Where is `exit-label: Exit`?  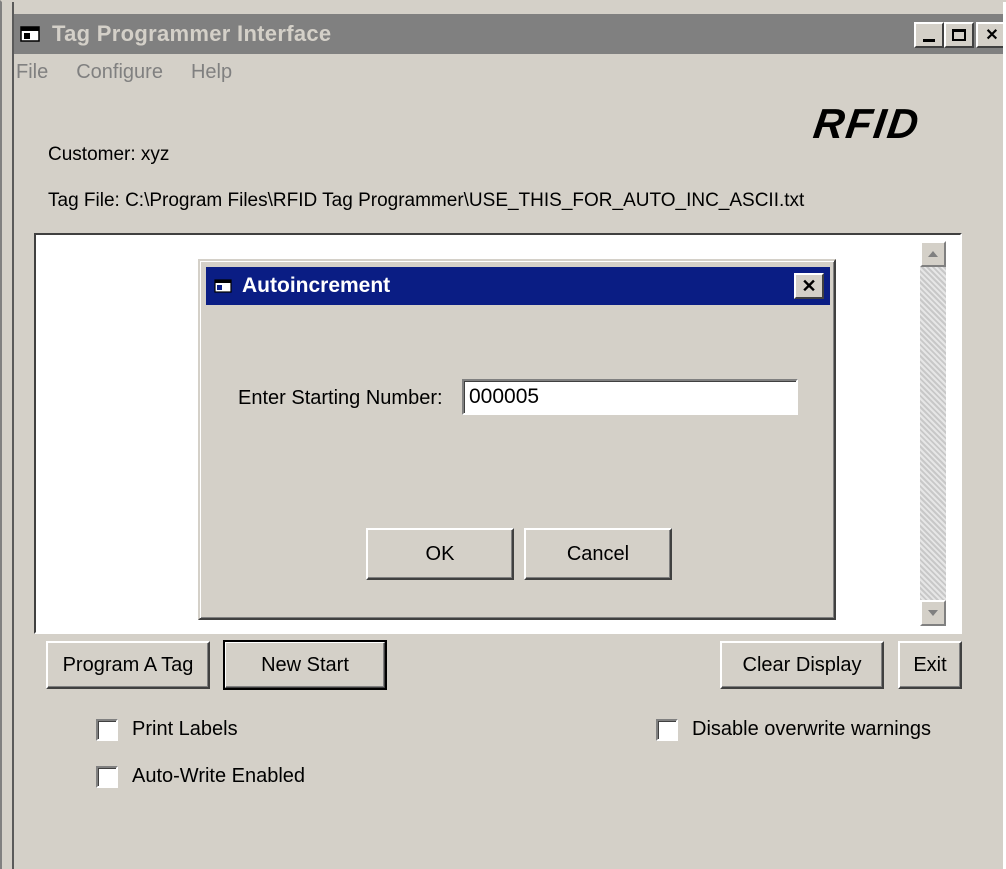
exit-label: Exit is located at coordinates (930, 664).